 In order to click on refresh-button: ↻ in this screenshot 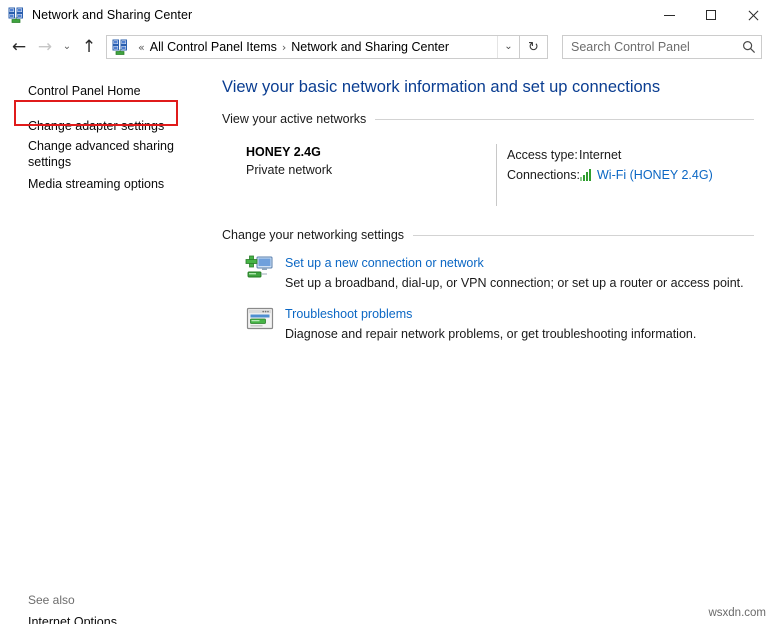, I will do `click(534, 47)`.